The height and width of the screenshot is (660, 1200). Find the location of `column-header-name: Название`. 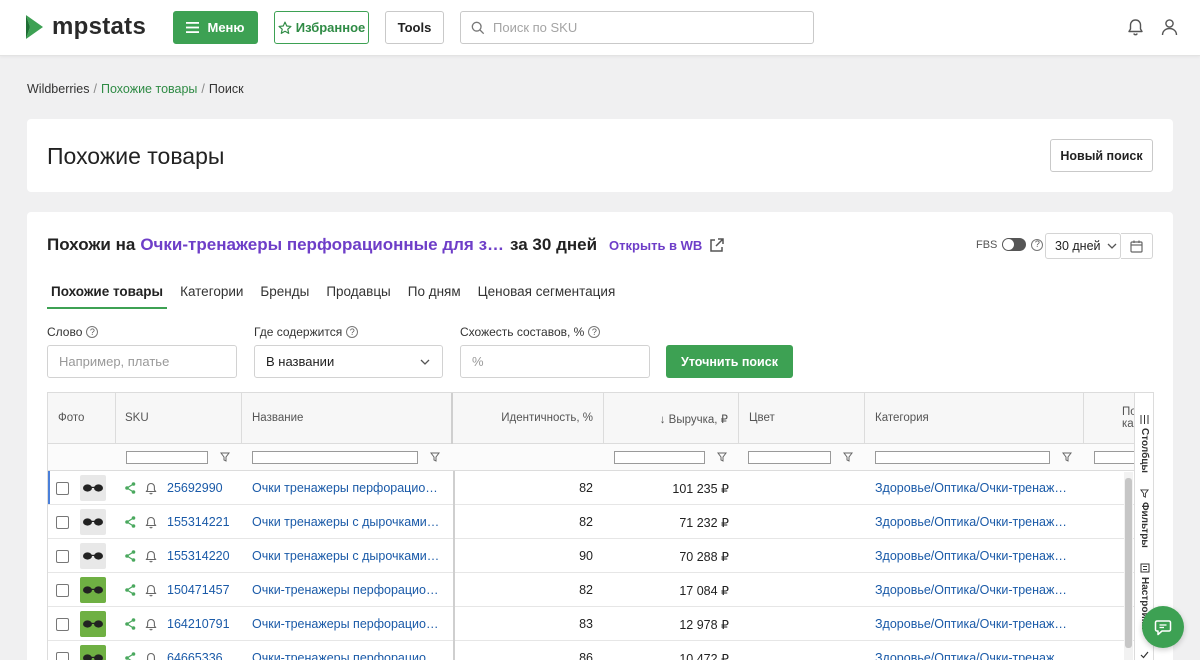

column-header-name: Название is located at coordinates (347, 418).